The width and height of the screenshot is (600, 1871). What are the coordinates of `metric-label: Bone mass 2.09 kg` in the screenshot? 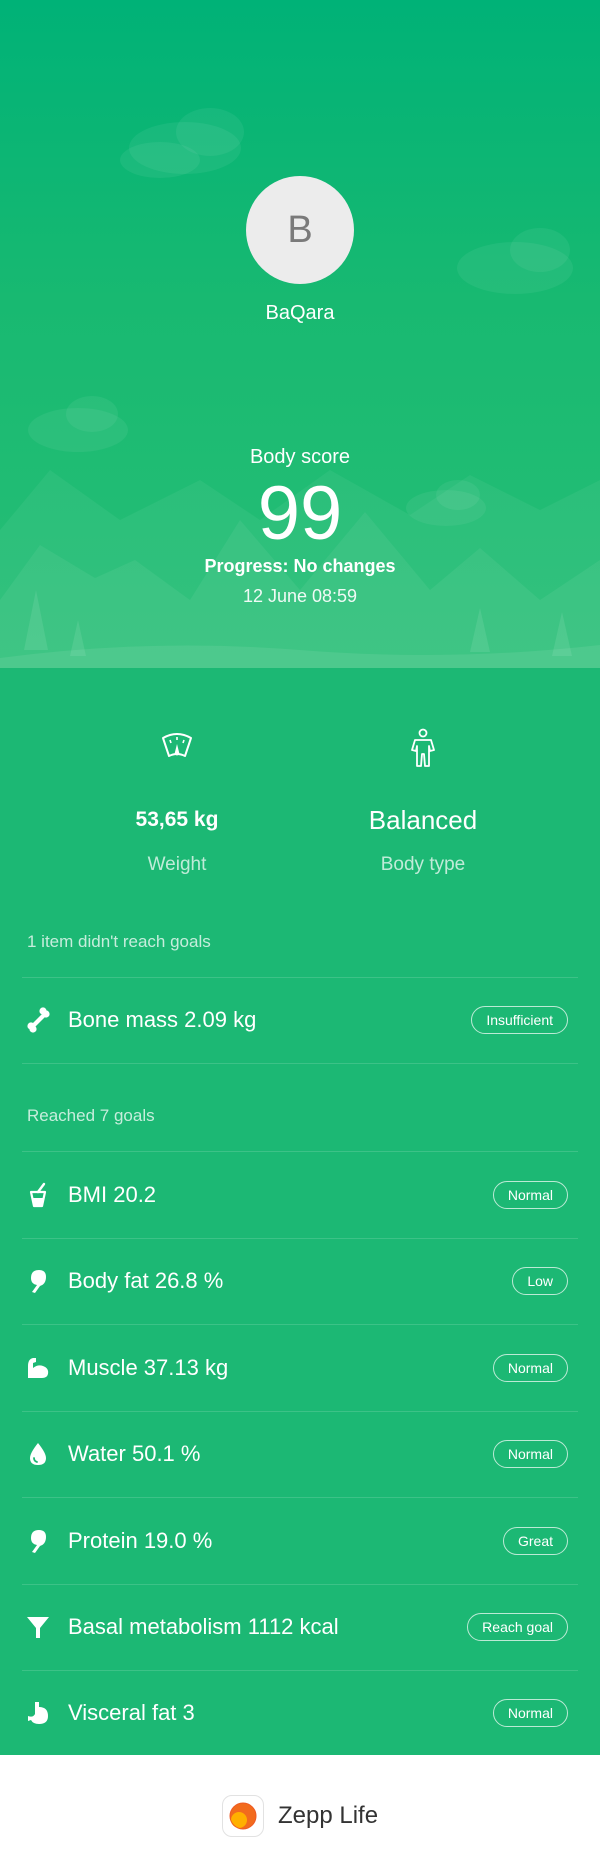 It's located at (162, 1020).